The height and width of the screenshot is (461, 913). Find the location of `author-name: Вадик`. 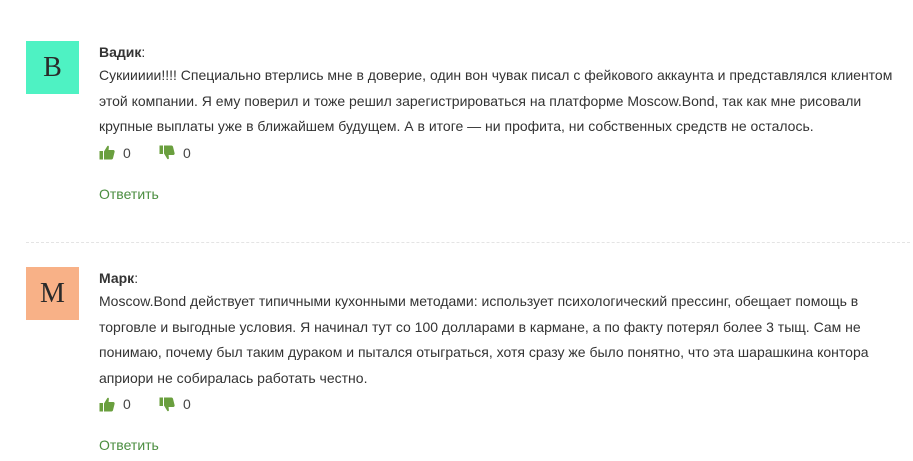

author-name: Вадик is located at coordinates (120, 52).